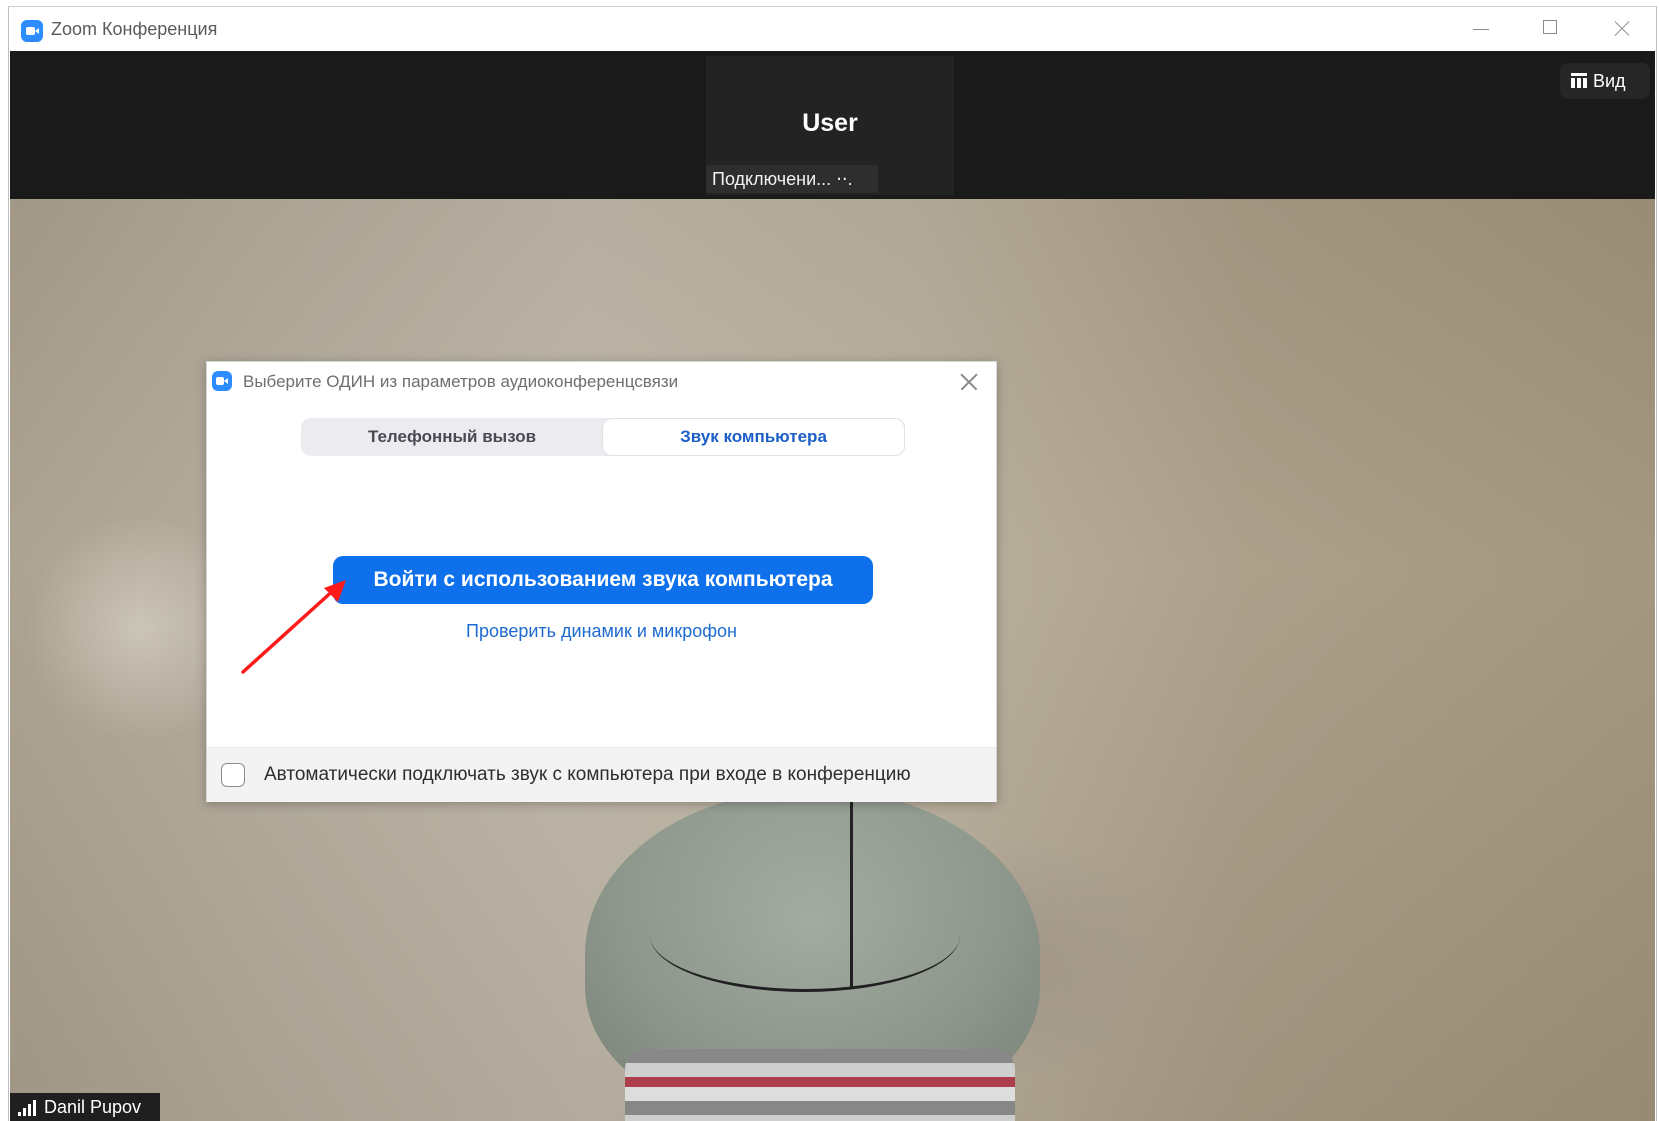 This screenshot has width=1659, height=1121. Describe the element at coordinates (603, 580) in the screenshot. I see `join-computer-audio-button: Войти с использованием звука компьютера` at that location.